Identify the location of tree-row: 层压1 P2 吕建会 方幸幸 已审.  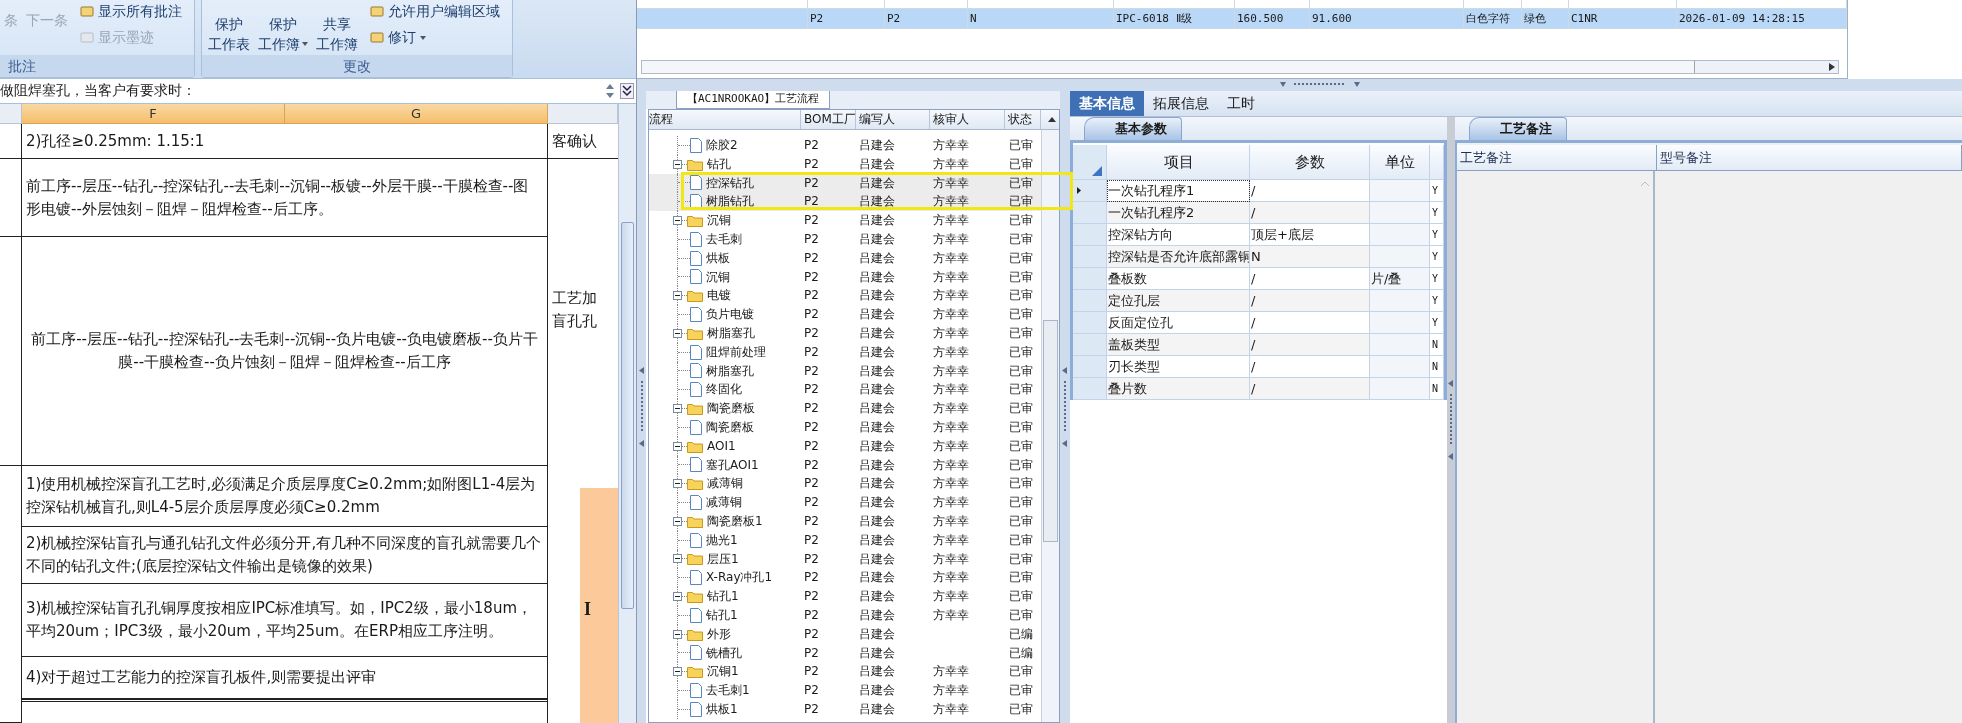
(845, 559).